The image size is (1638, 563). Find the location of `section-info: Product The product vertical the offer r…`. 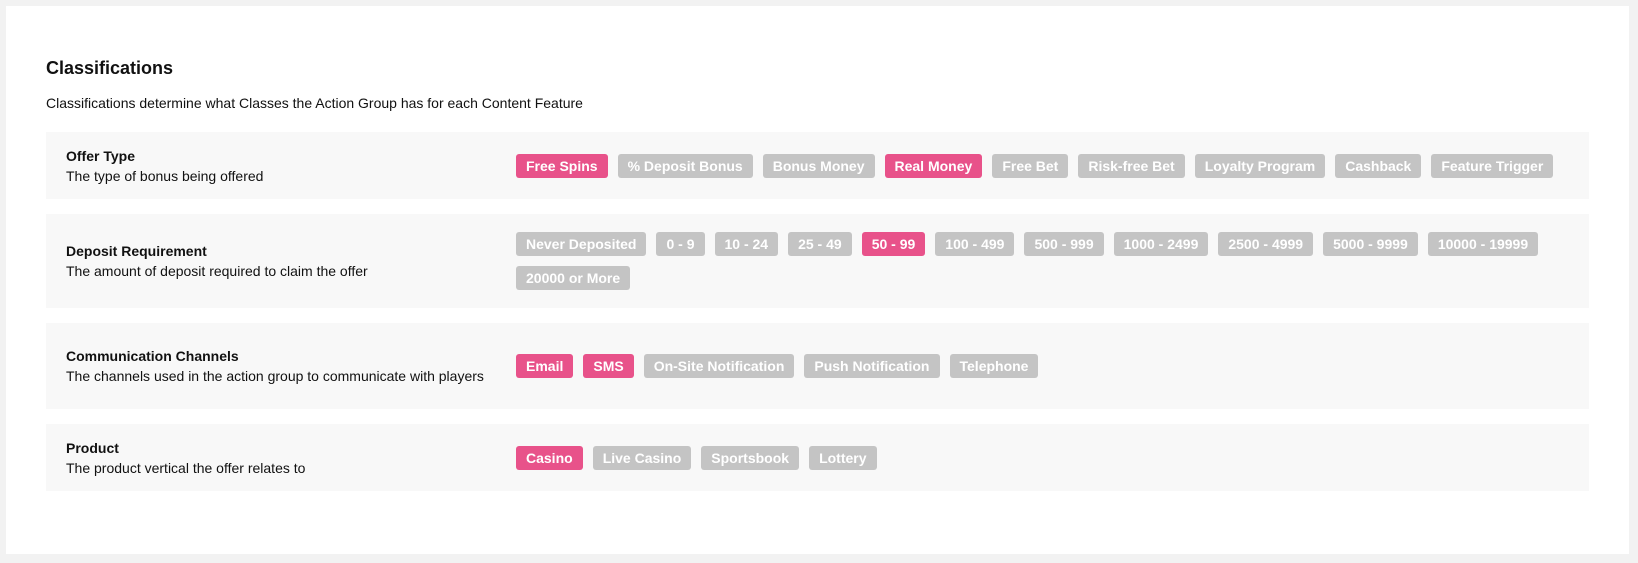

section-info: Product The product vertical the offer r… is located at coordinates (291, 458).